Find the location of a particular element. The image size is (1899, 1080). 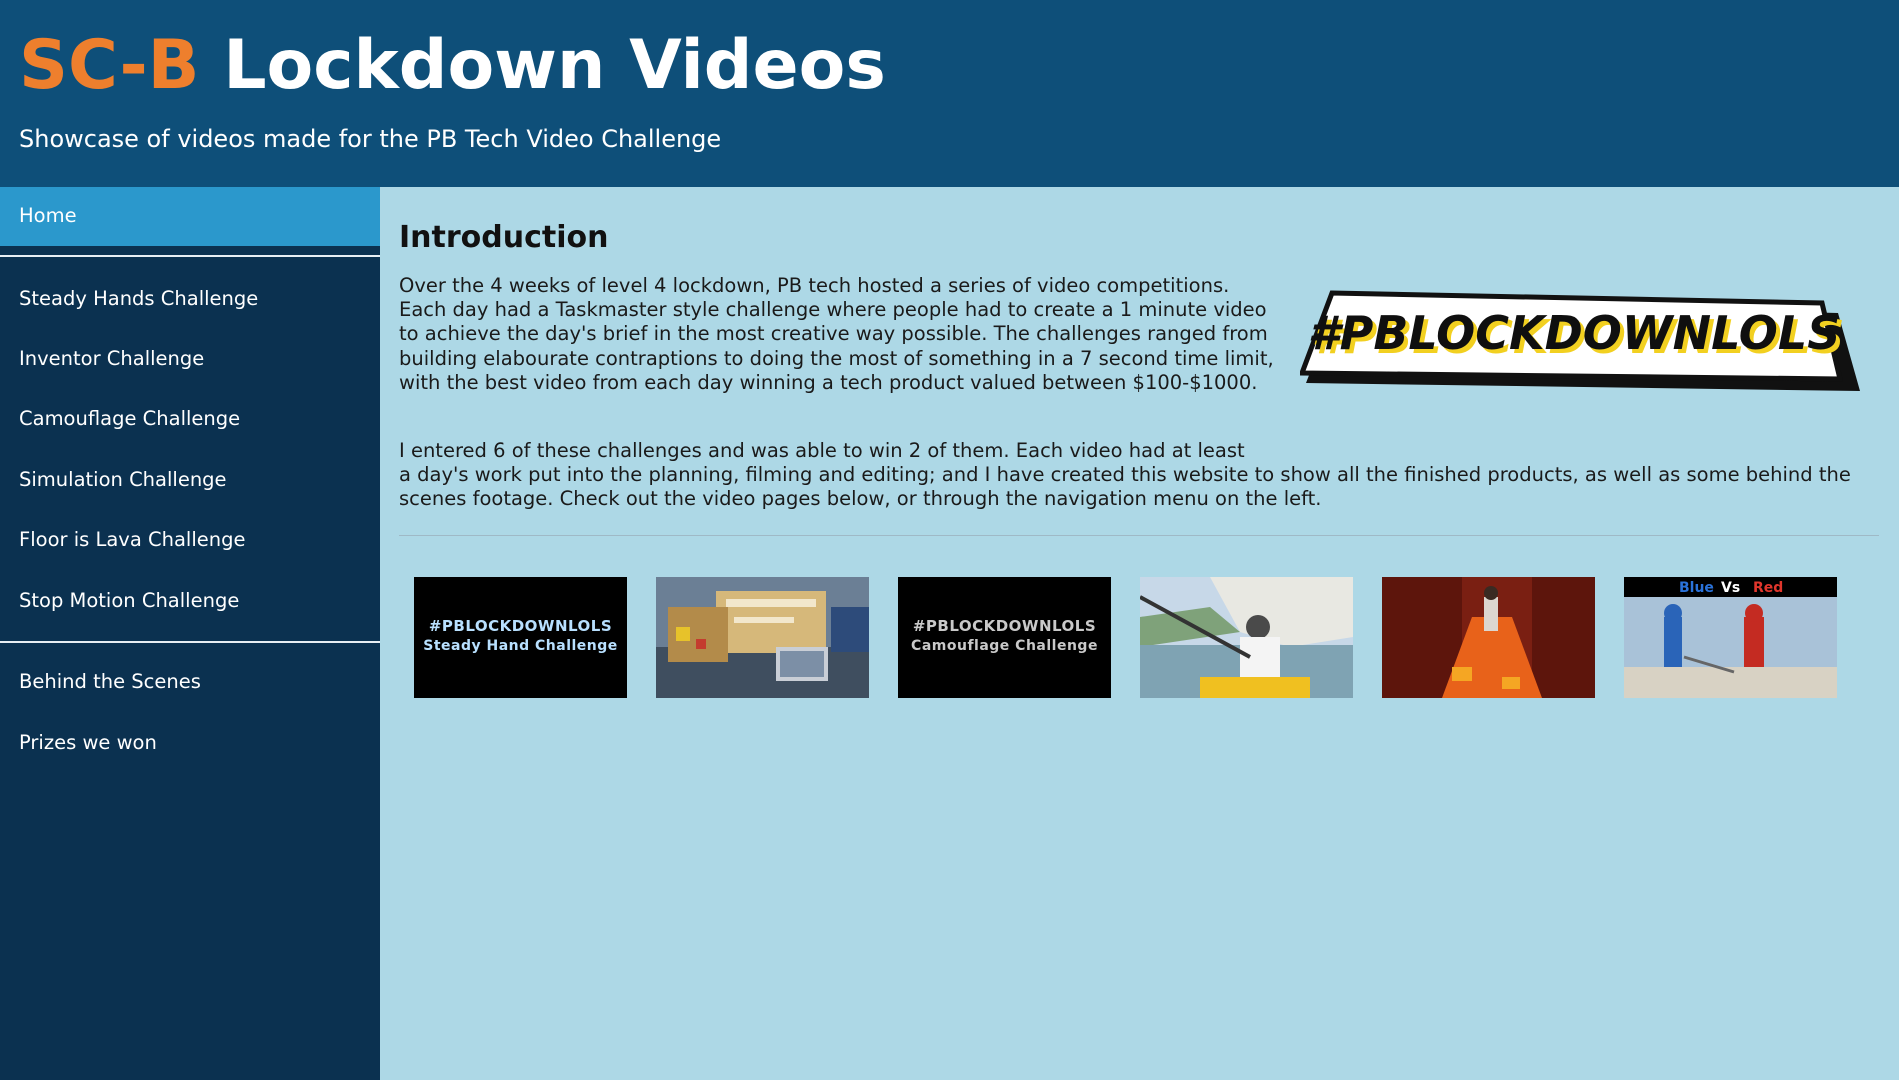

thumbnail-steady-hand: #PBLOCKDOWNLOLS Steady Hand Challenge is located at coordinates (520, 637).